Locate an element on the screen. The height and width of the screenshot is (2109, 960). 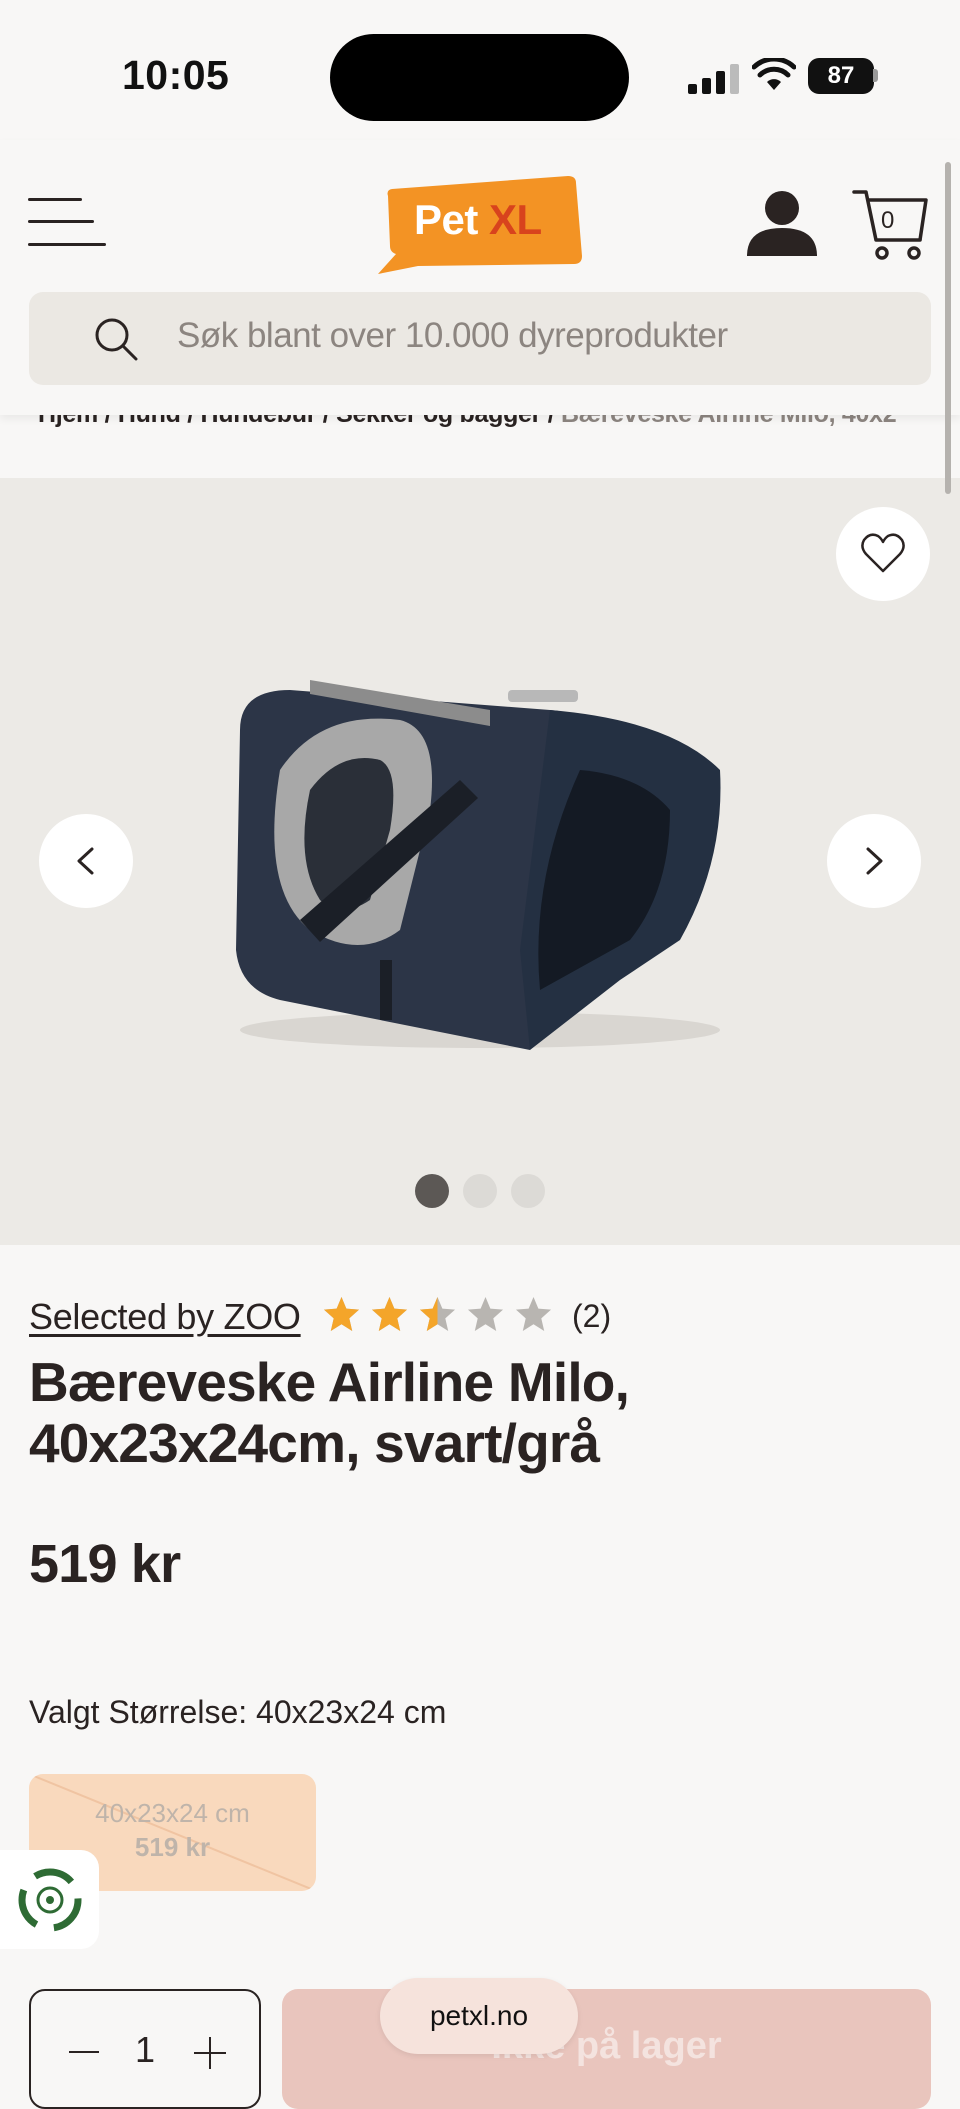
dynamic-island is located at coordinates (479, 77).